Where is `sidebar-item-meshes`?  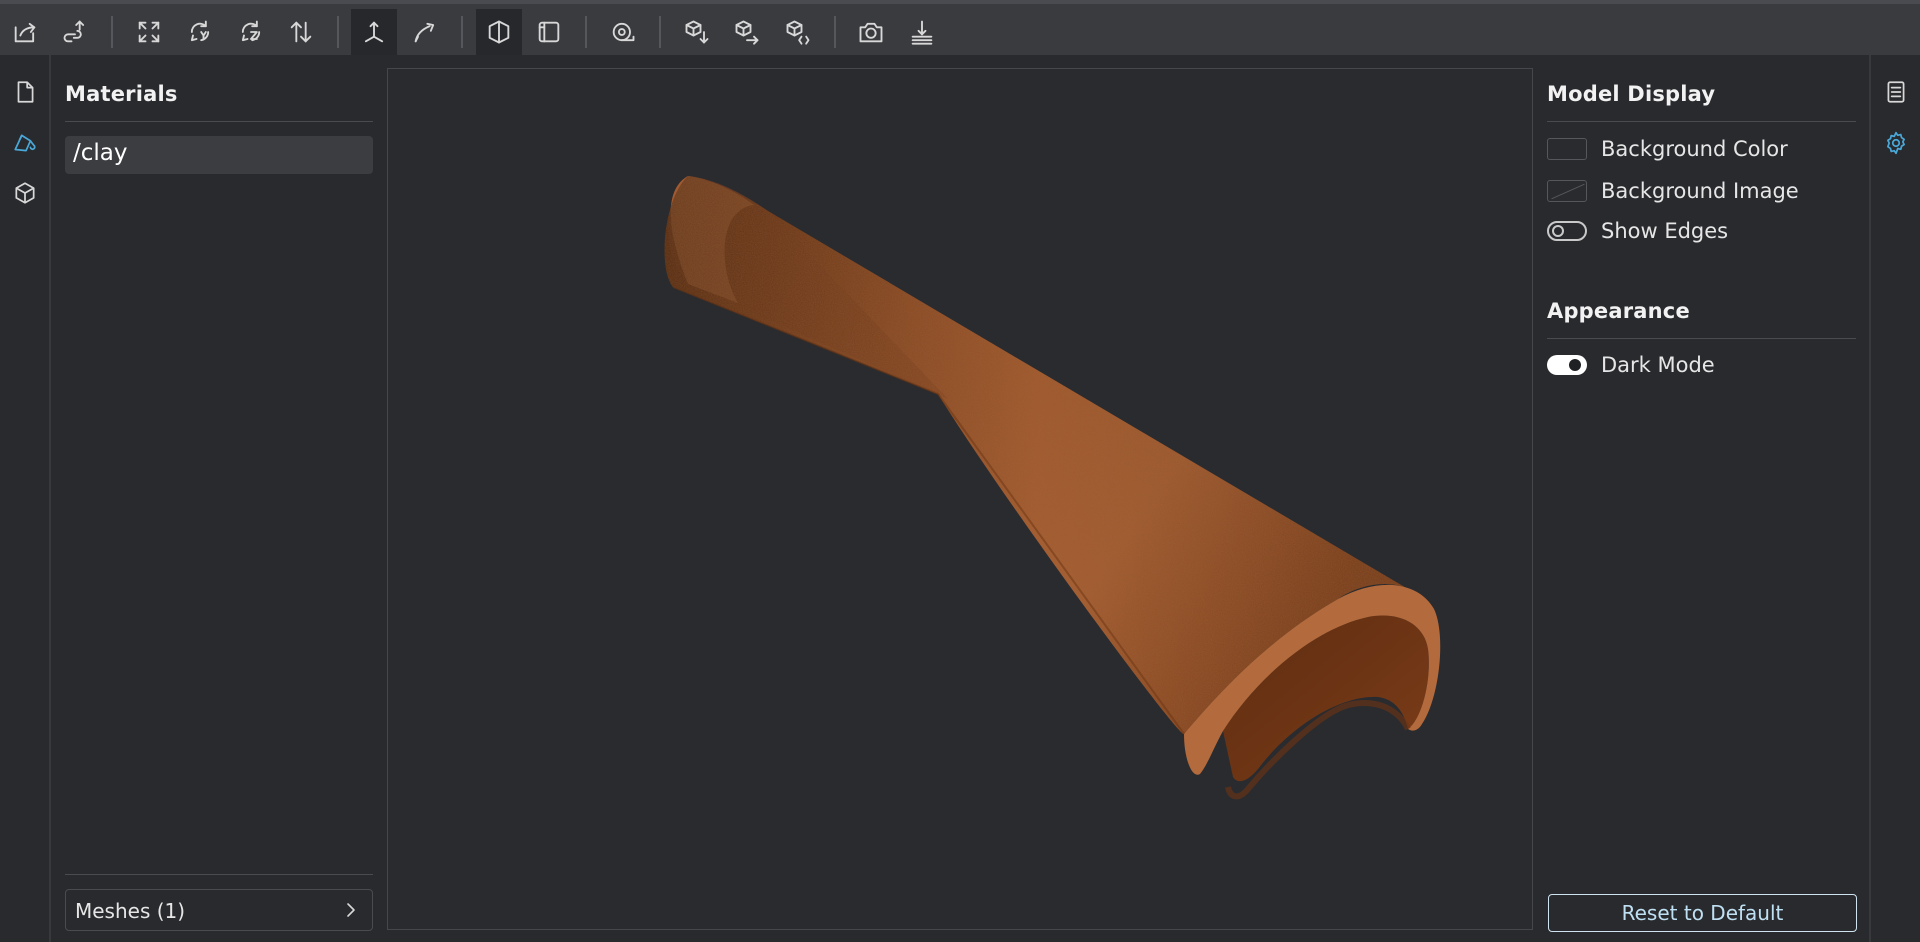
sidebar-item-meshes is located at coordinates (25, 193).